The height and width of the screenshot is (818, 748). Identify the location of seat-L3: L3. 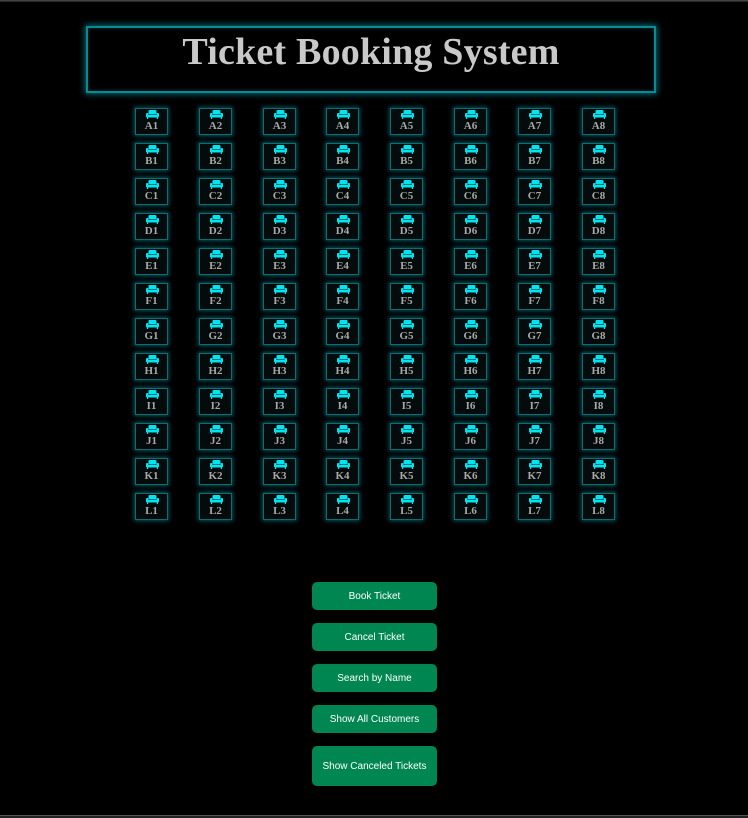
(279, 506).